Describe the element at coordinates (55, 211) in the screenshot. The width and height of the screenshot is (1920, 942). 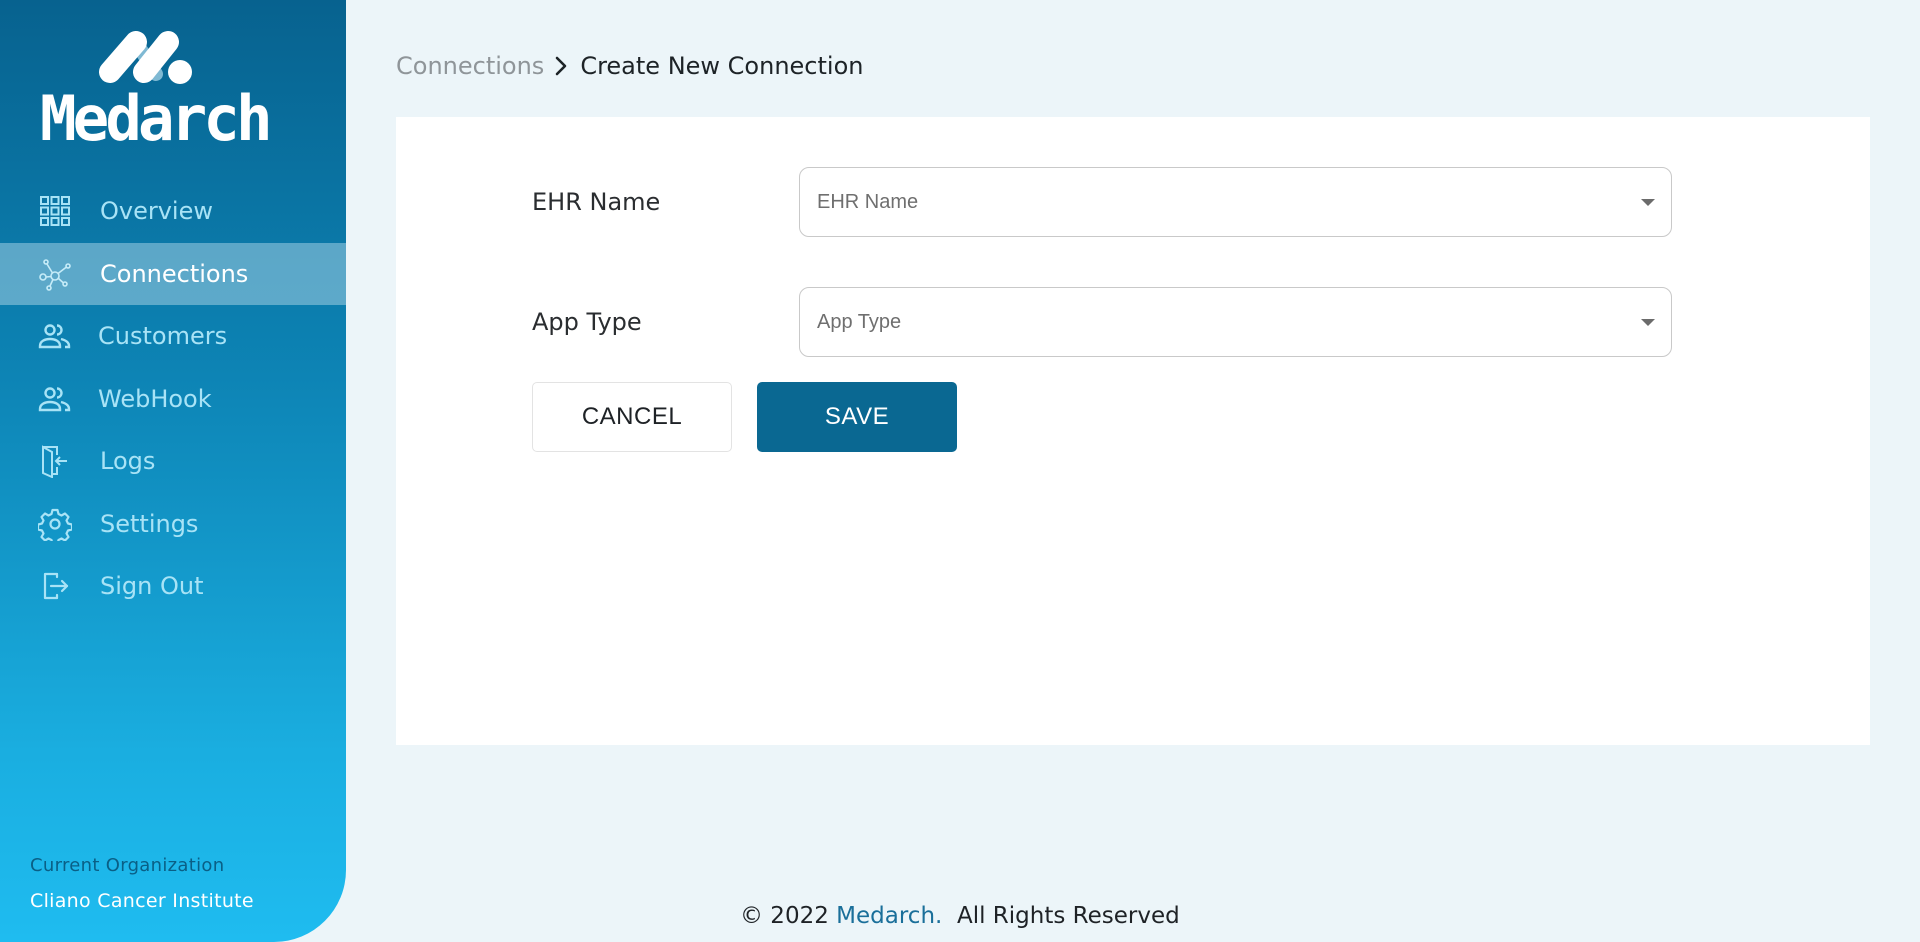
I see `grid-icon` at that location.